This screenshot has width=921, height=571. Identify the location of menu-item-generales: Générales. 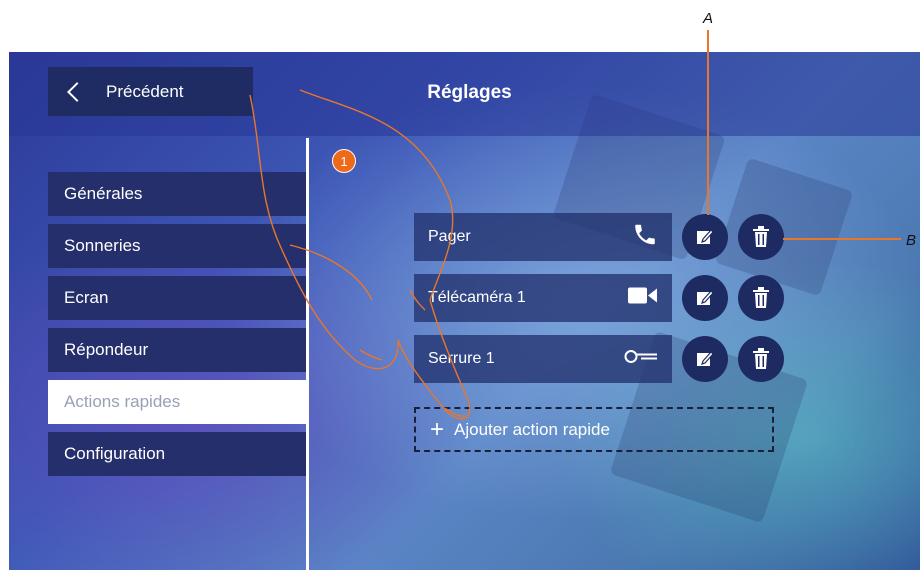
(177, 194).